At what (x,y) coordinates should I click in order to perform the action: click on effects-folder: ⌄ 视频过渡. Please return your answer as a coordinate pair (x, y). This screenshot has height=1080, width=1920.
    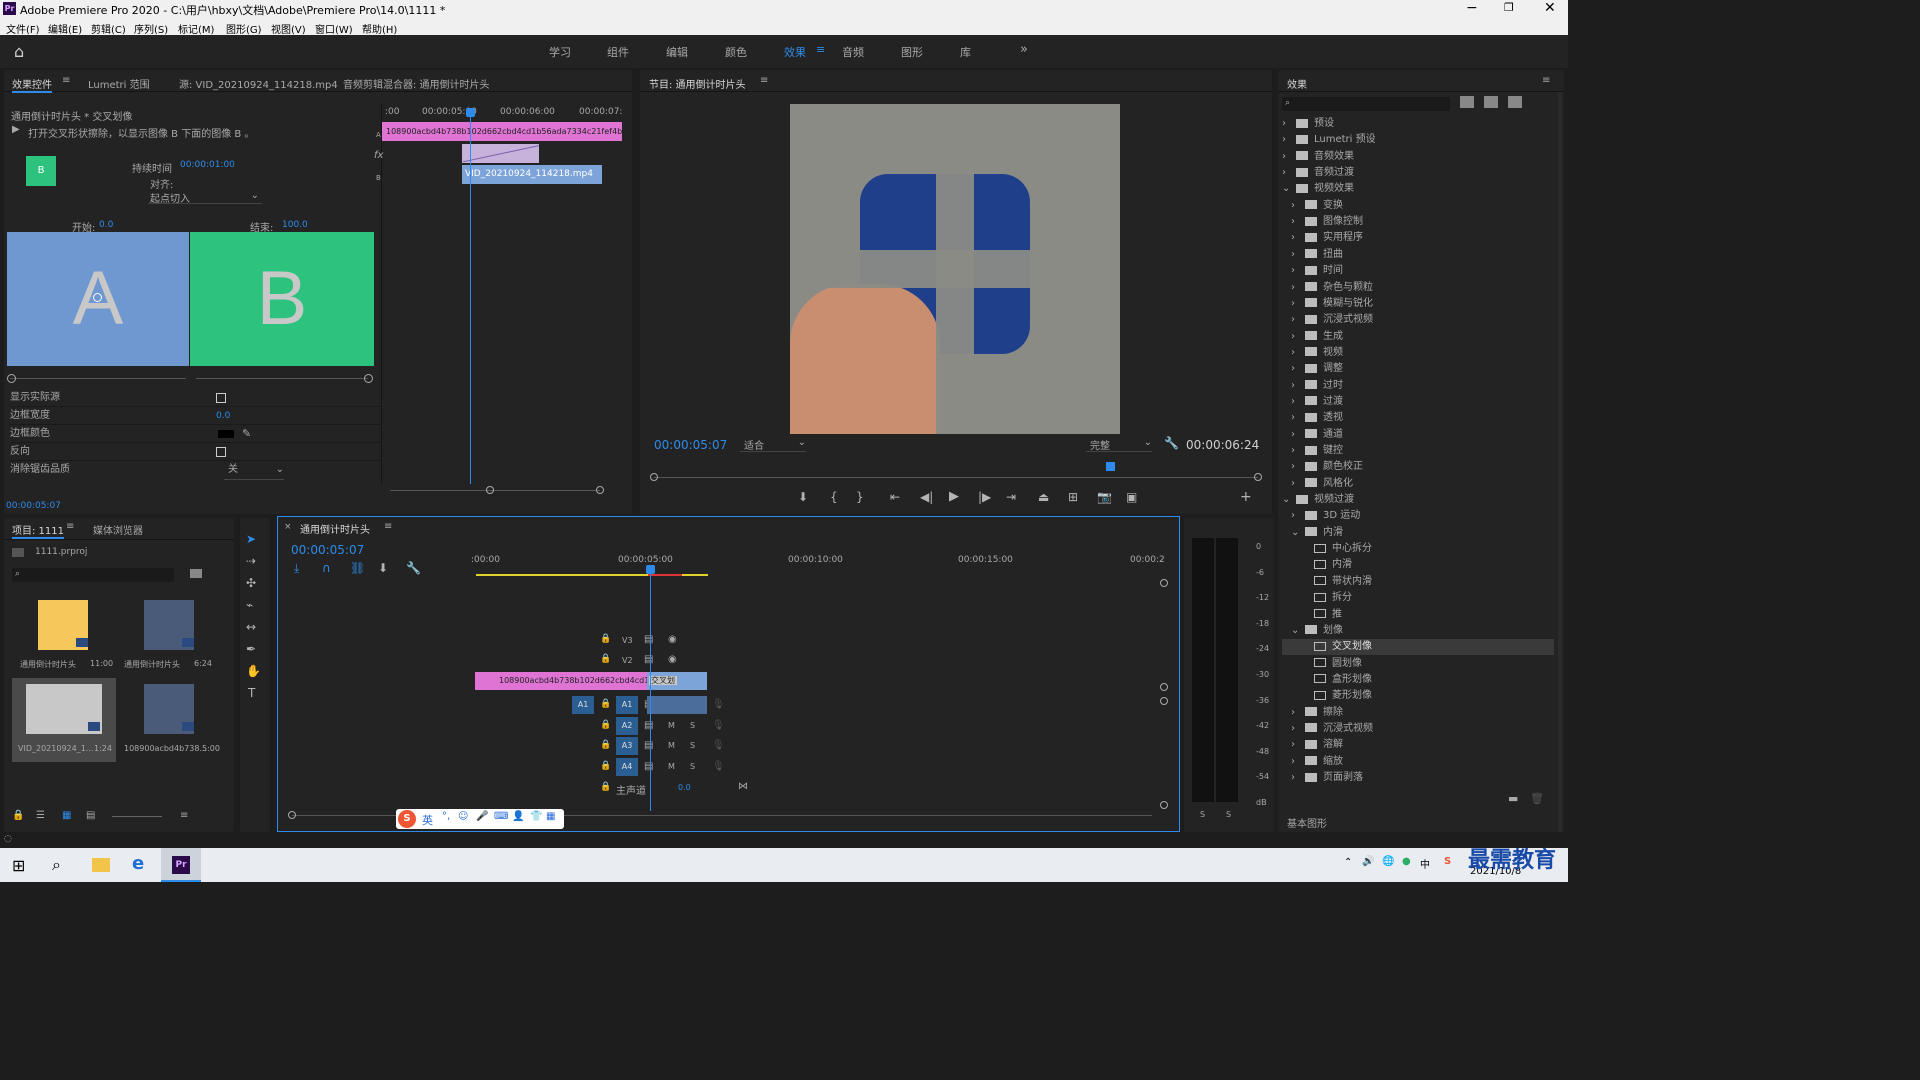
    Looking at the image, I should click on (1418, 500).